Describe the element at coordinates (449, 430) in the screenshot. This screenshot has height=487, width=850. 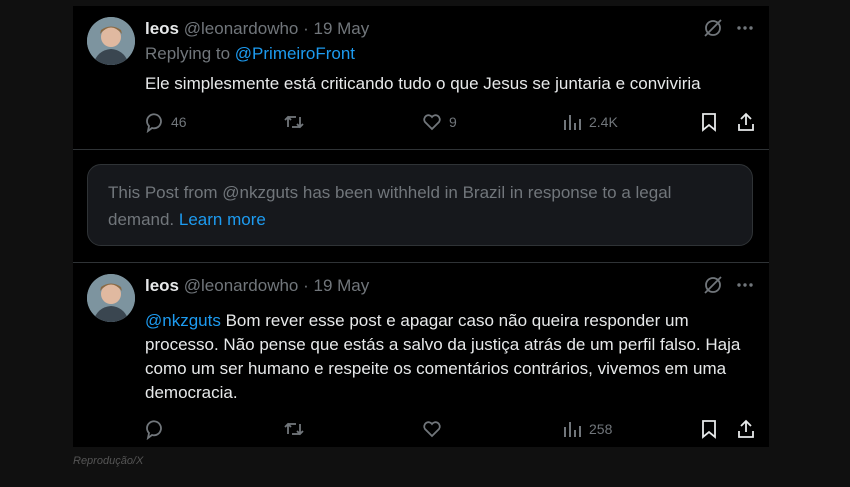
I see `action-bar: 258` at that location.